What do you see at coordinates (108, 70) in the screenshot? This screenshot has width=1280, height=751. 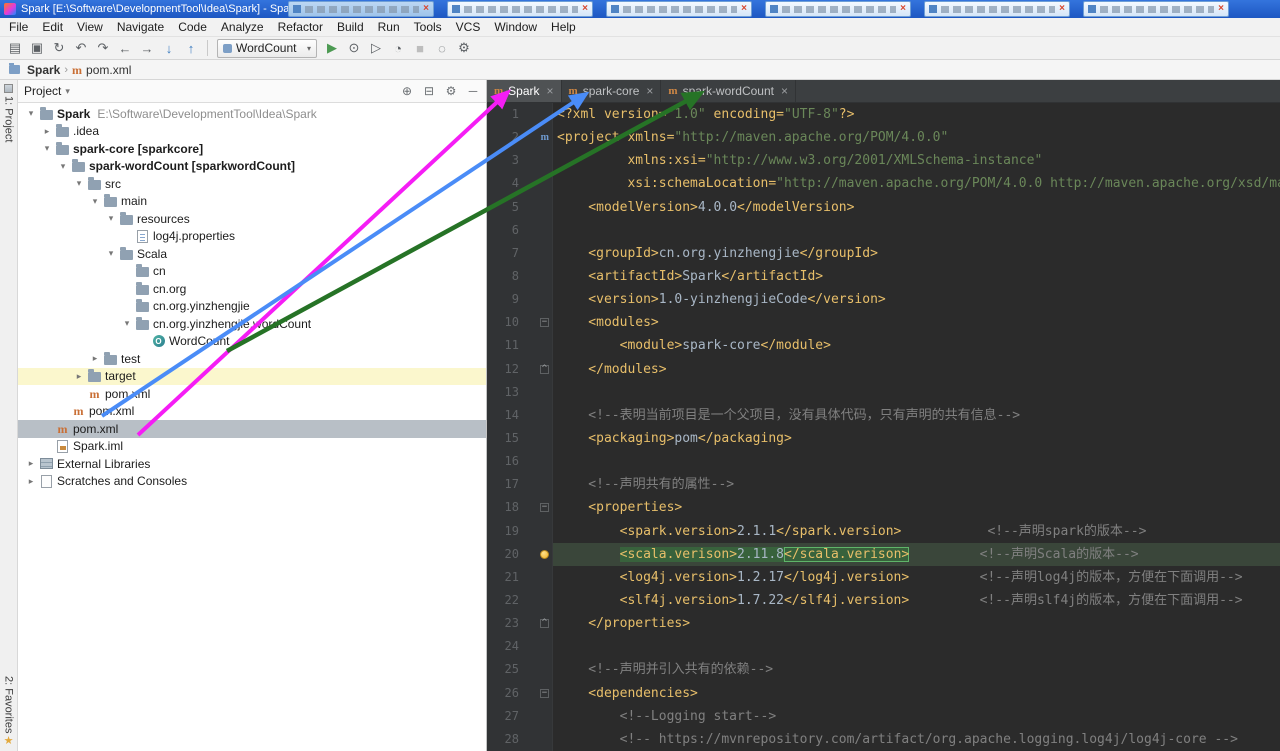 I see `breadcrumb-file: pom.xml` at bounding box center [108, 70].